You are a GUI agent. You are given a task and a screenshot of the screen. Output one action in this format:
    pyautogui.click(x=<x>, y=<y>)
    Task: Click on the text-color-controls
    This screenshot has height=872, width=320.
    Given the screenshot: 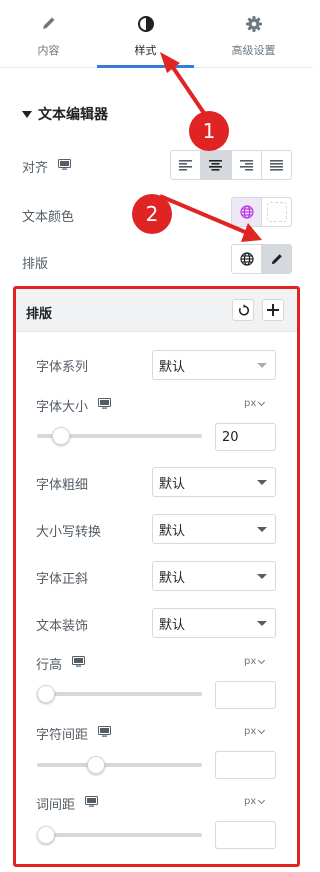 What is the action you would take?
    pyautogui.click(x=261, y=212)
    